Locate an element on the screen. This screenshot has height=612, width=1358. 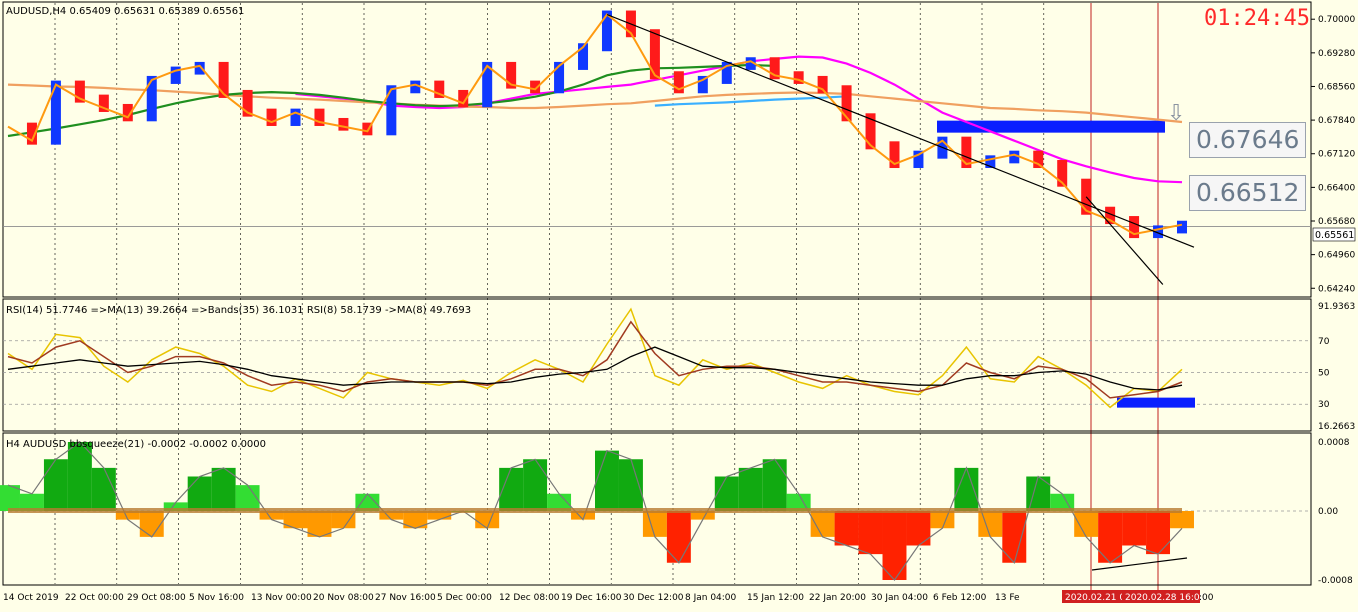
time-label: 20 Nov 08:00 is located at coordinates (343, 598).